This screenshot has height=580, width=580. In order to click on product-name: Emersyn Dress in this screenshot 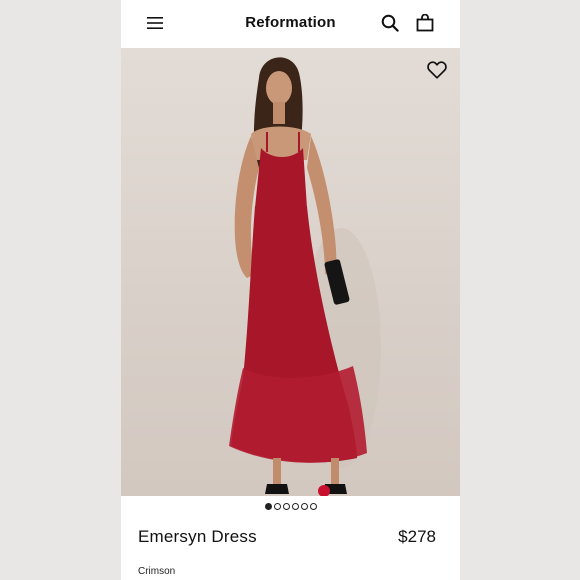, I will do `click(197, 536)`.